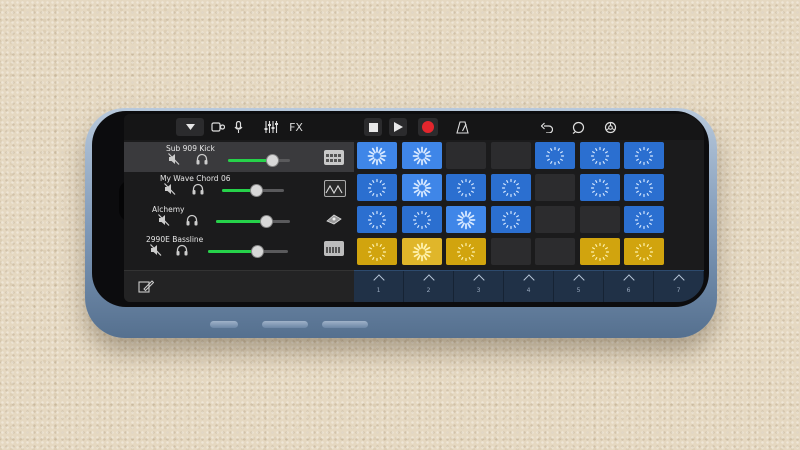 The image size is (800, 450). What do you see at coordinates (679, 286) in the screenshot?
I see `column-trigger-button: 7` at bounding box center [679, 286].